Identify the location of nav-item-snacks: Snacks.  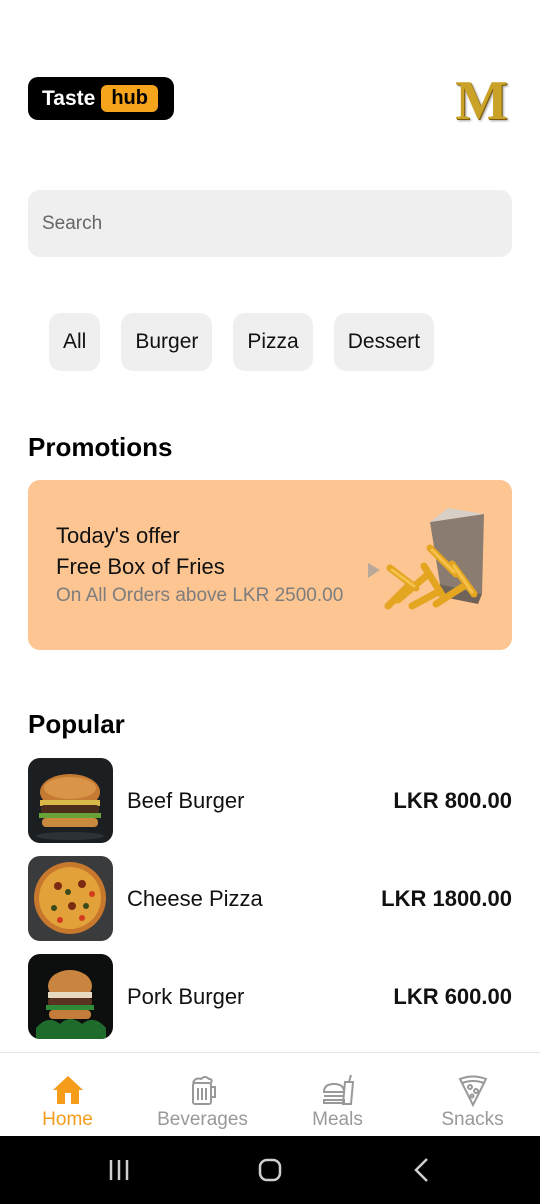
(472, 1094).